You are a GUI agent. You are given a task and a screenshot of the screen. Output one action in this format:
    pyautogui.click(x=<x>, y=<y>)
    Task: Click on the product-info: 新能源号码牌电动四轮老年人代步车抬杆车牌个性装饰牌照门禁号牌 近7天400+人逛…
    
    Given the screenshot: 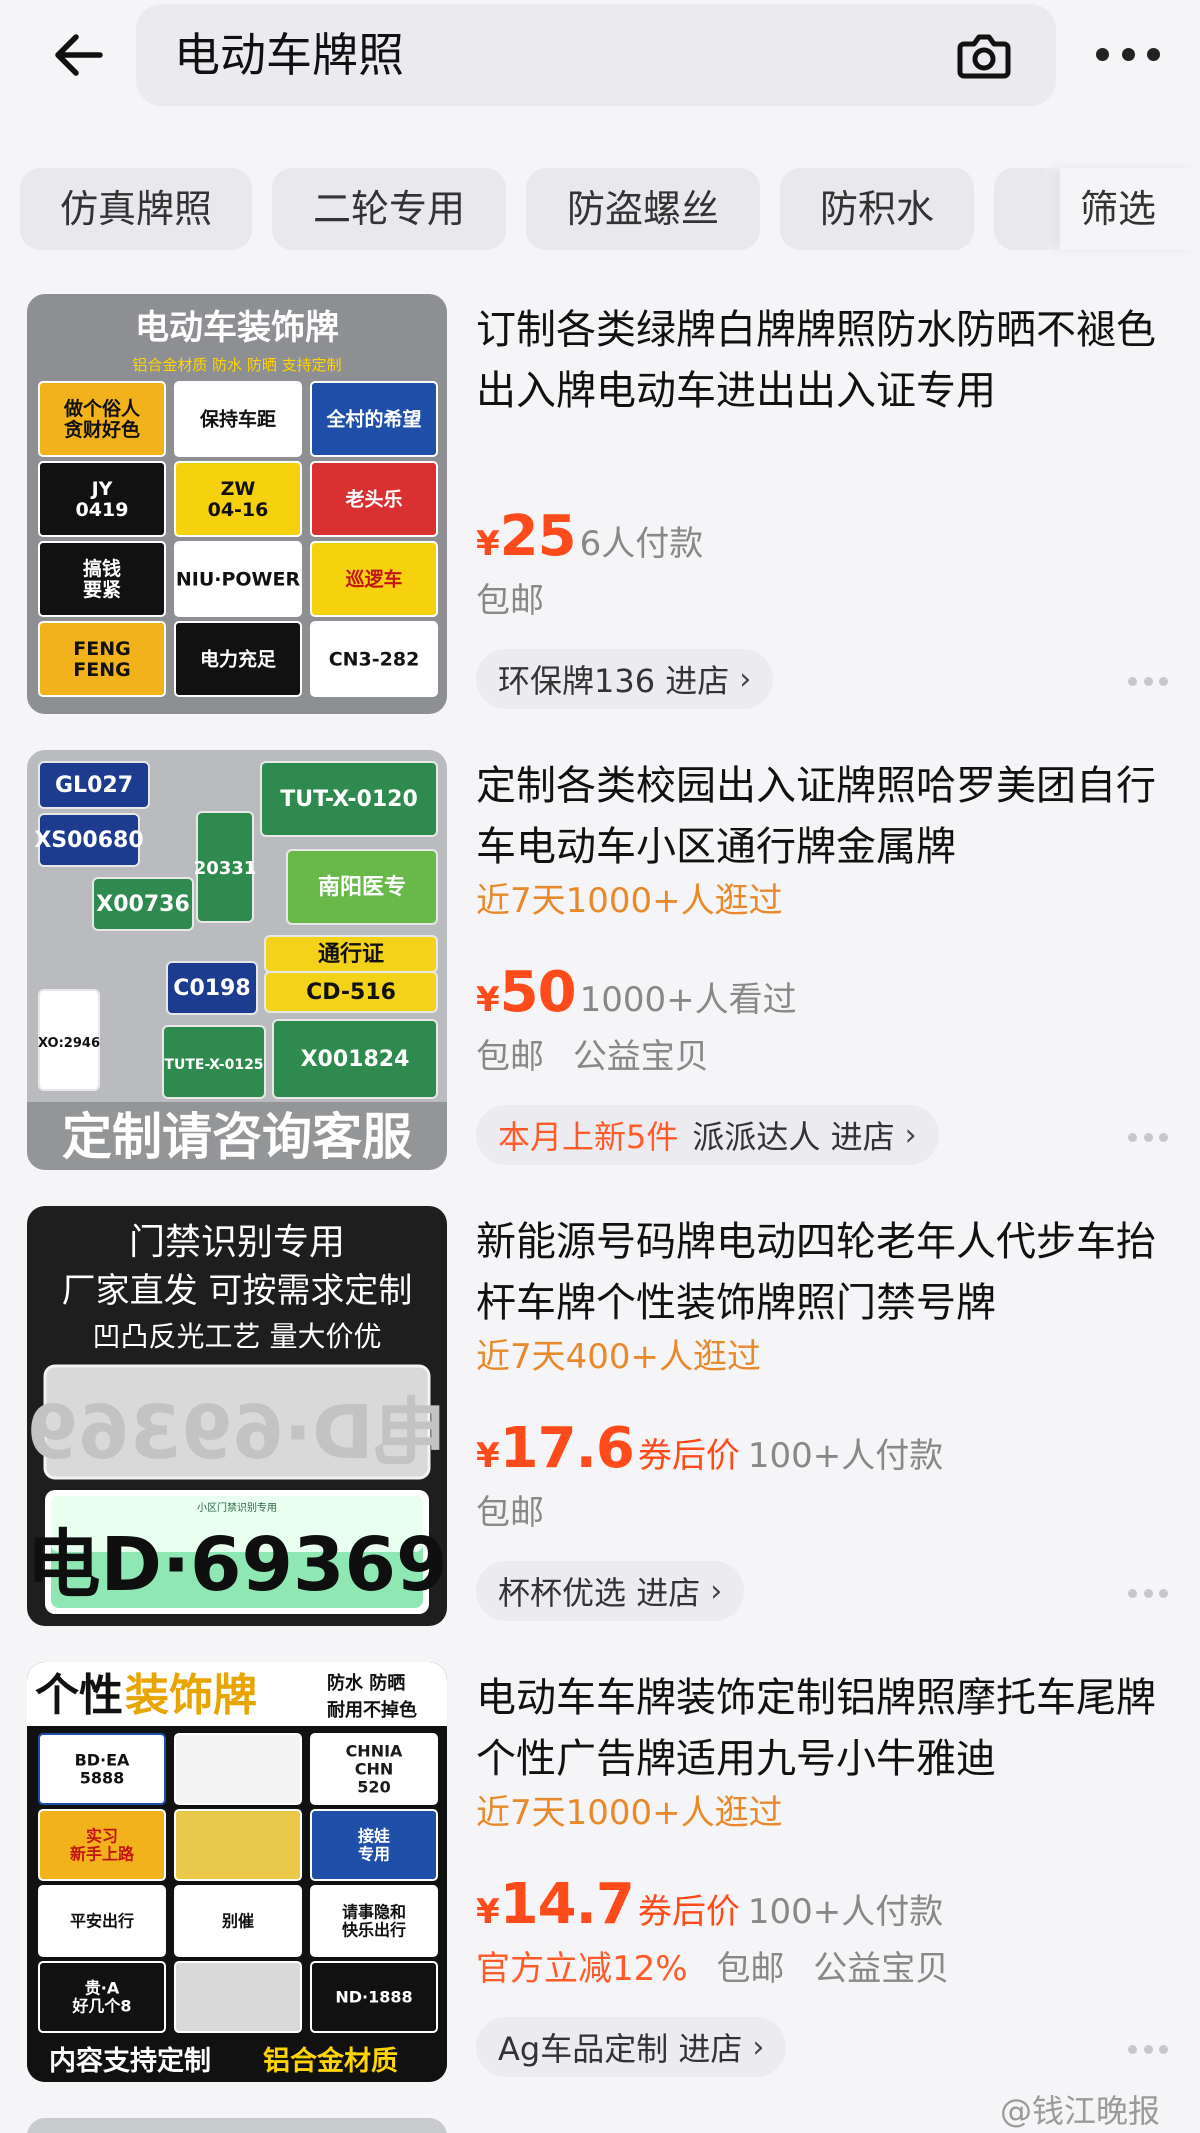 What is the action you would take?
    pyautogui.click(x=826, y=1421)
    